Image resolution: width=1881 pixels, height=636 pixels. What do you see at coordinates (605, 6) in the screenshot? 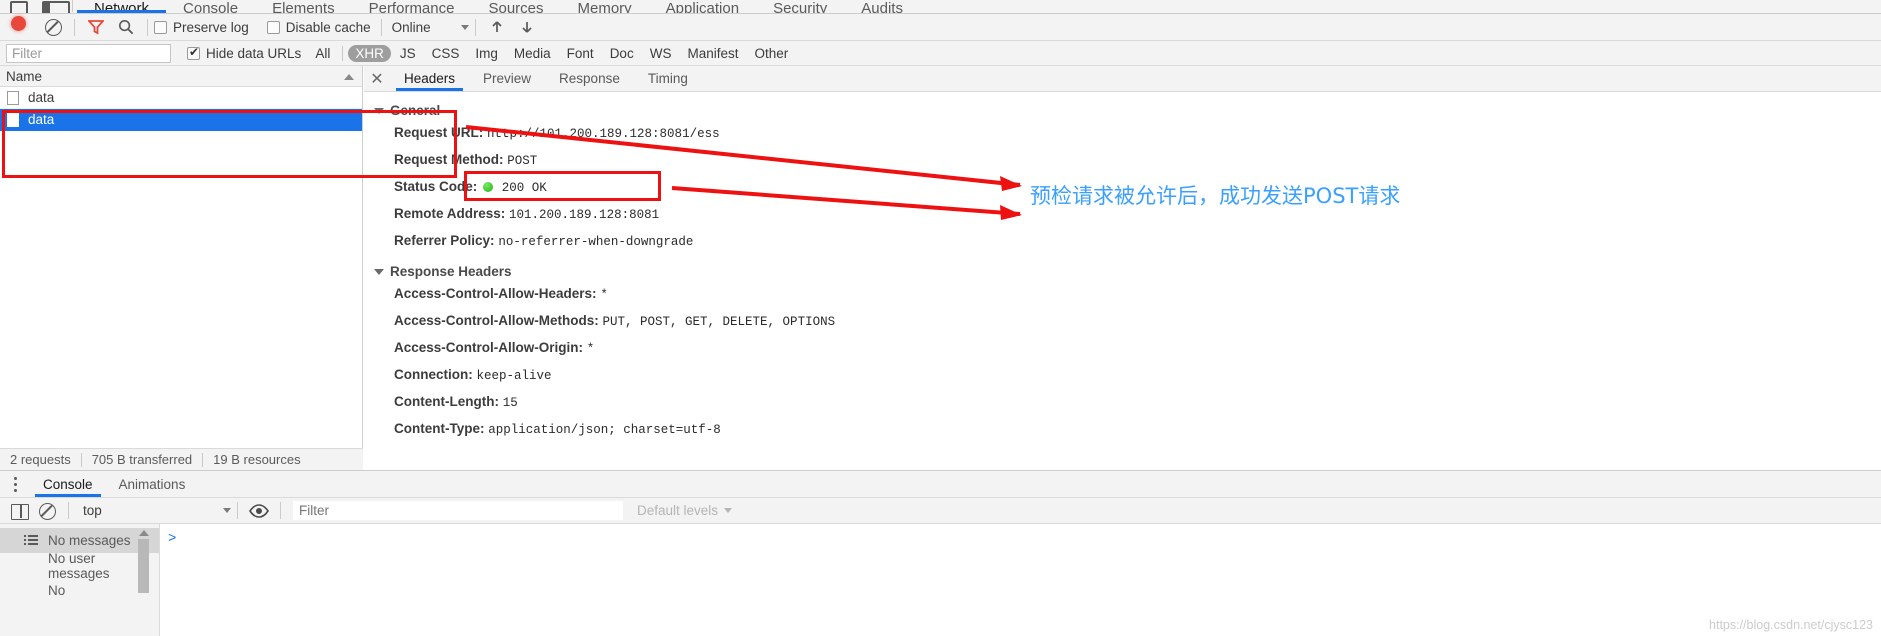
I see `panel-tab-memory: Memory` at bounding box center [605, 6].